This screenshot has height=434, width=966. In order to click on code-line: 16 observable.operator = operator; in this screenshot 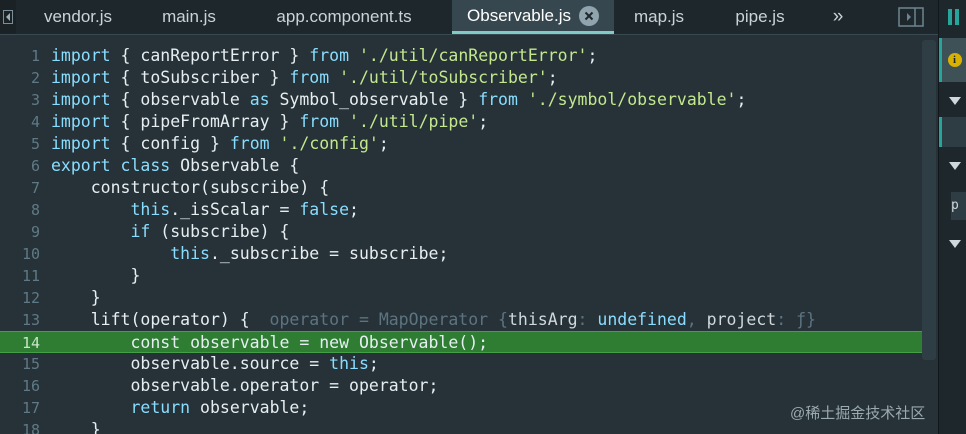, I will do `click(465, 386)`.